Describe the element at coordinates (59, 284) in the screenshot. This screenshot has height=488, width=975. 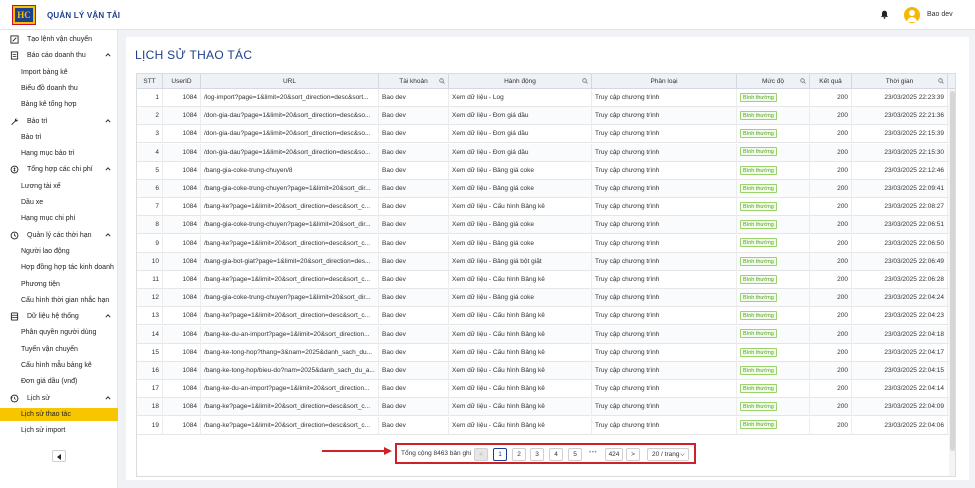
I see `sidebar-item: Phương tiện` at that location.